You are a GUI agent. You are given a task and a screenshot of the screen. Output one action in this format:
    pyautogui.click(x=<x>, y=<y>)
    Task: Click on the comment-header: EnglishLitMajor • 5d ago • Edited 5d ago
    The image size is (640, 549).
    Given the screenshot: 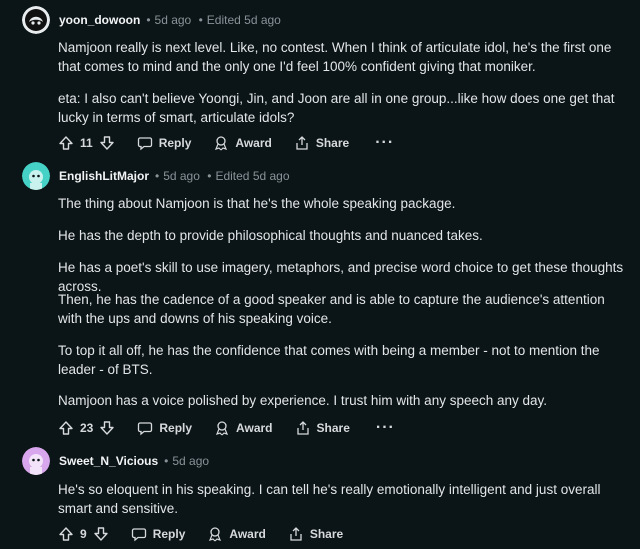 What is the action you would take?
    pyautogui.click(x=156, y=176)
    